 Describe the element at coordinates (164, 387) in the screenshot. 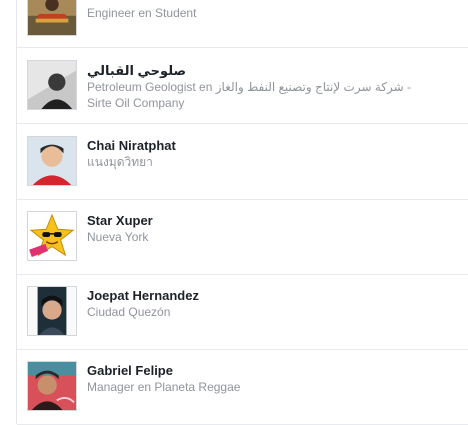

I see `friend-subtitle: Manager en Planeta Reggae` at that location.